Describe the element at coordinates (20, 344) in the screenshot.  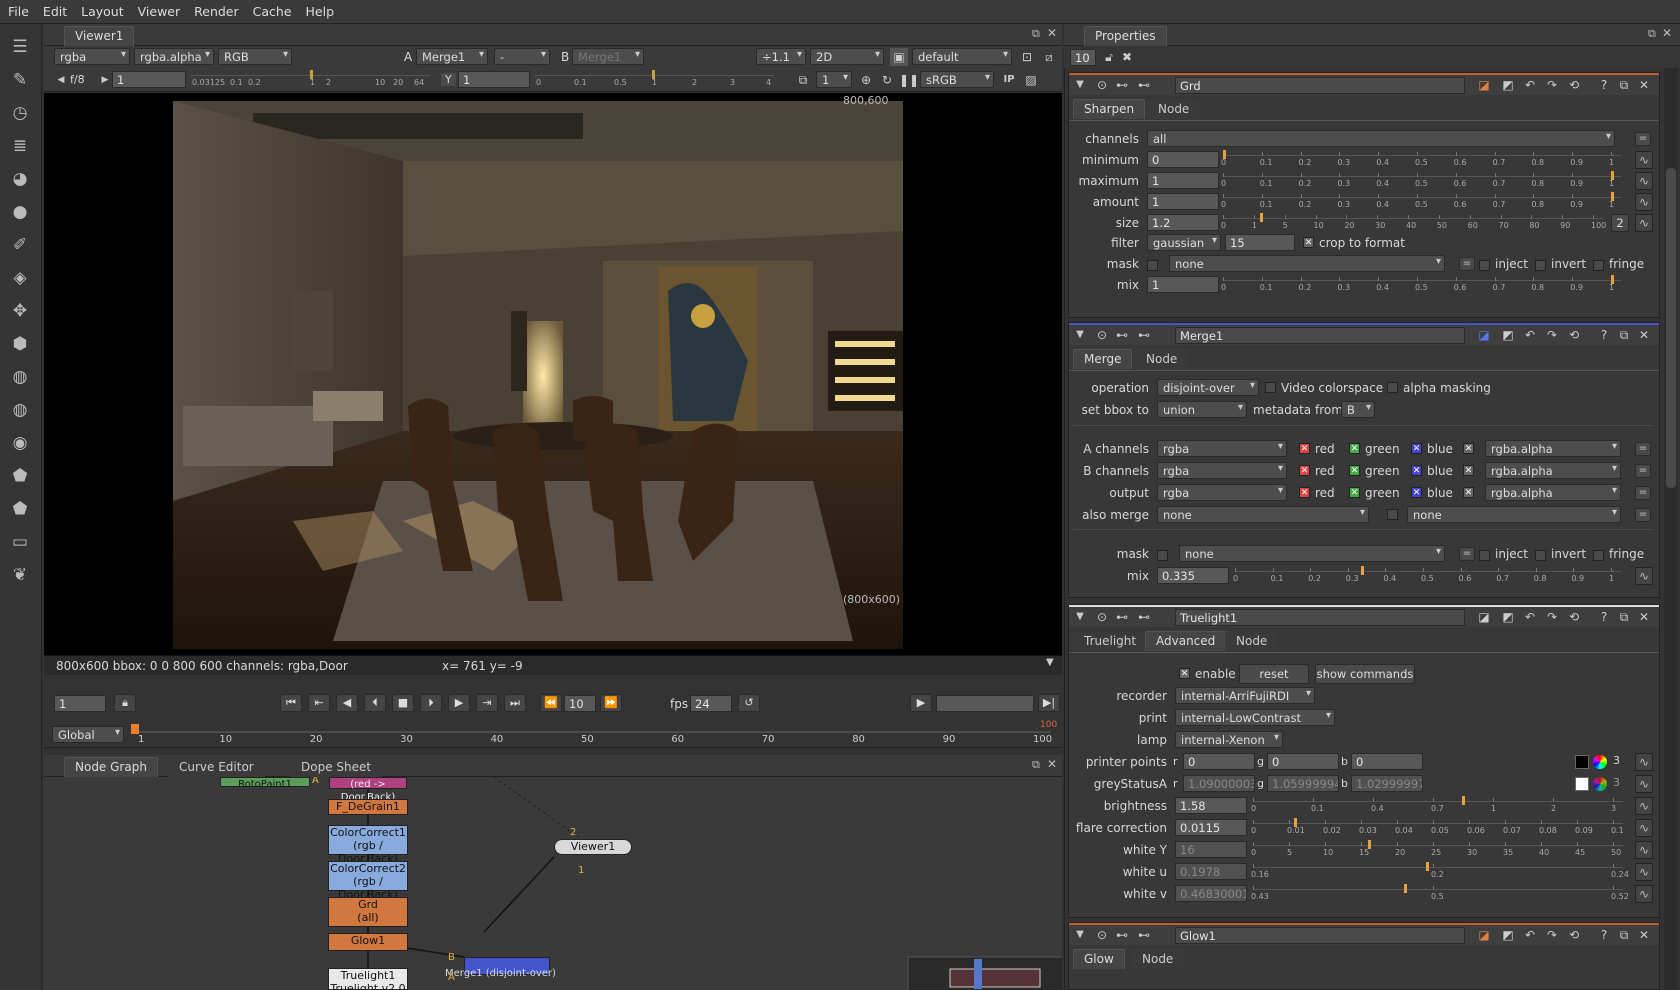
I see `hexagon-icon: ⬢` at that location.